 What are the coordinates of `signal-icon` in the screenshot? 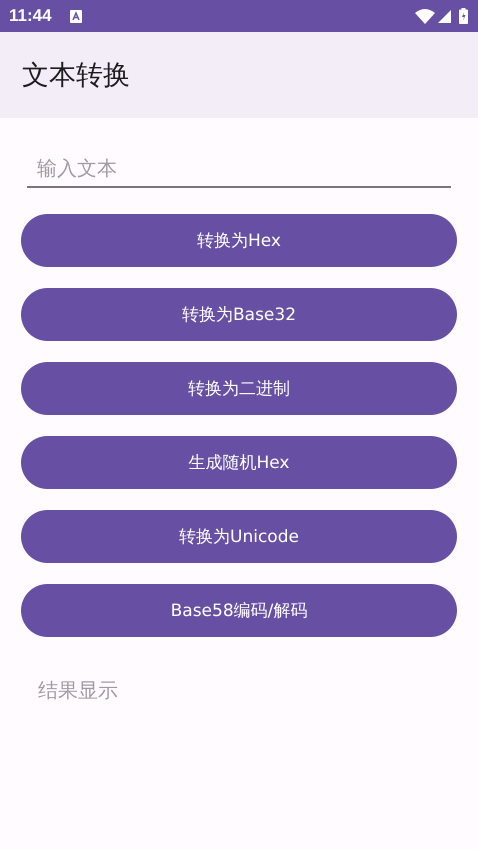 It's located at (444, 16).